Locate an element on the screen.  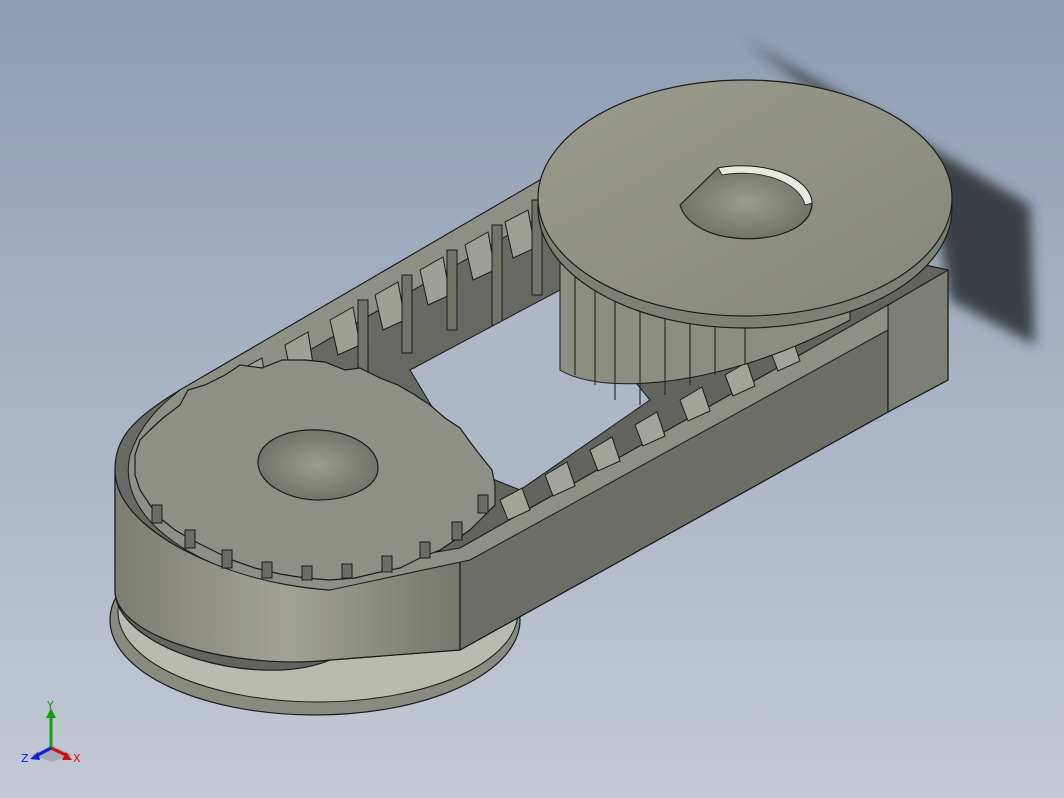
y-axis-label: Y is located at coordinates (50, 706).